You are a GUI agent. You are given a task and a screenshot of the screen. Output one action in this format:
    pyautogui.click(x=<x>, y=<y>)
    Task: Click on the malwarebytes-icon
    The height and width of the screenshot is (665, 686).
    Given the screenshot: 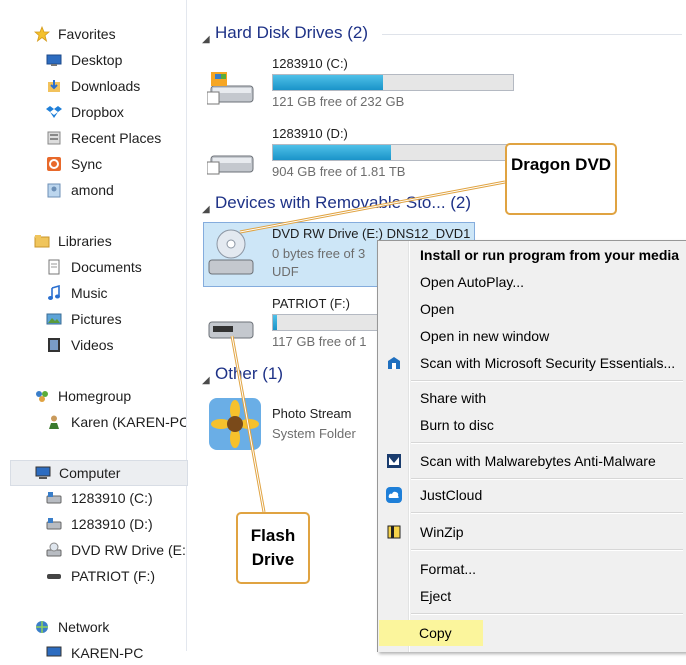 What is the action you would take?
    pyautogui.click(x=394, y=461)
    